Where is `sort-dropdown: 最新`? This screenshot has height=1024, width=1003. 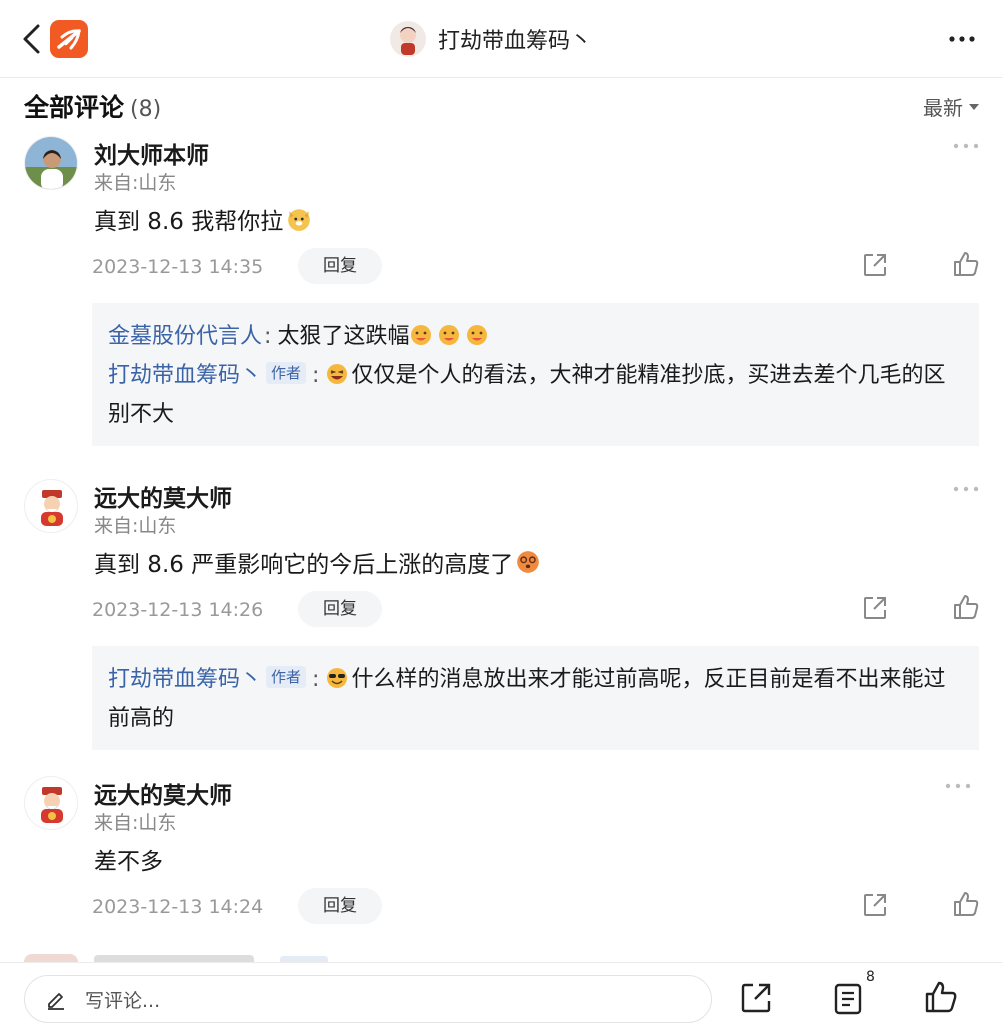
sort-dropdown: 最新 is located at coordinates (951, 106).